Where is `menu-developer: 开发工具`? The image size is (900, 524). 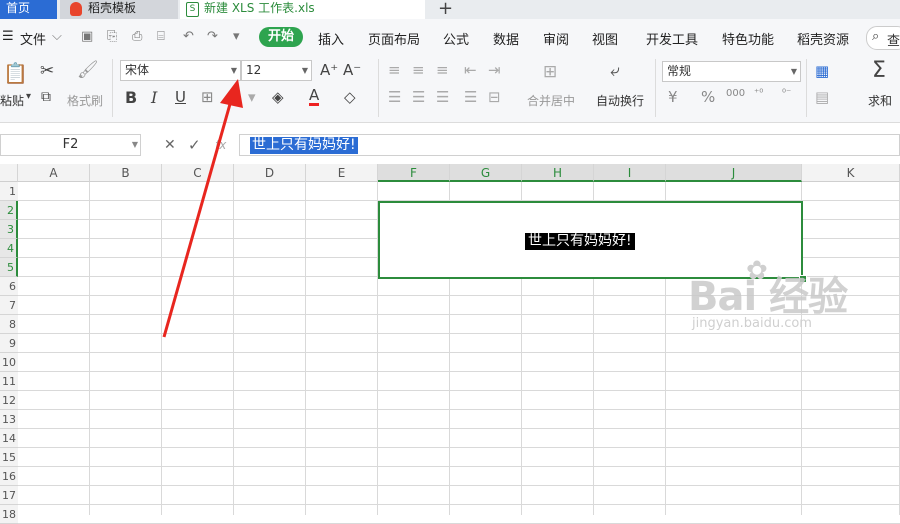
menu-developer: 开发工具 is located at coordinates (672, 38).